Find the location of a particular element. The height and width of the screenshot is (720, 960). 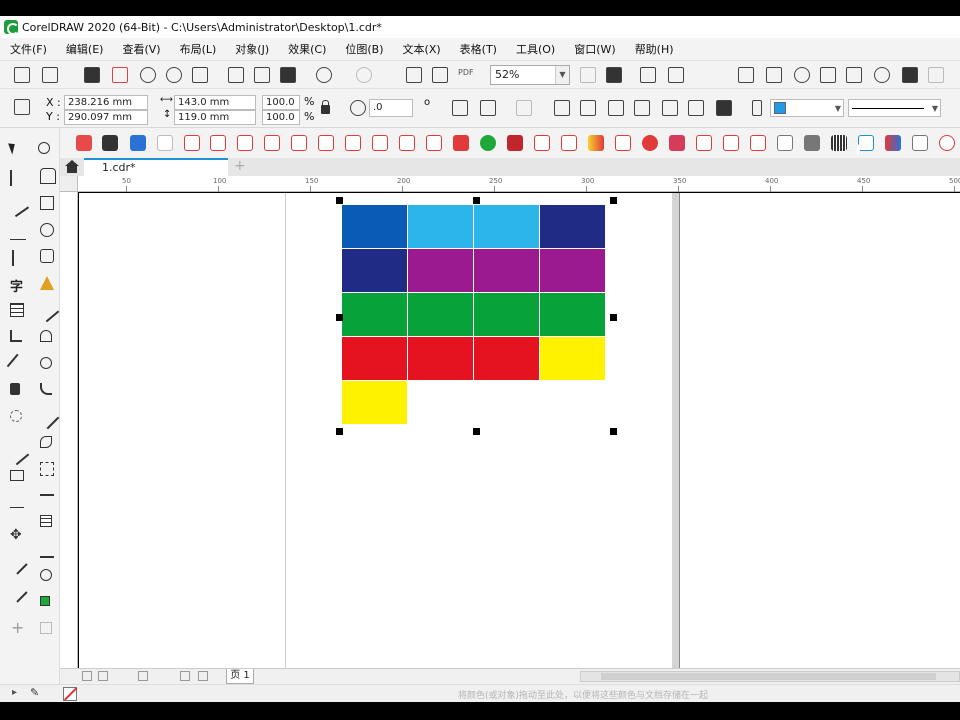

ruler-origin is located at coordinates (69, 184).